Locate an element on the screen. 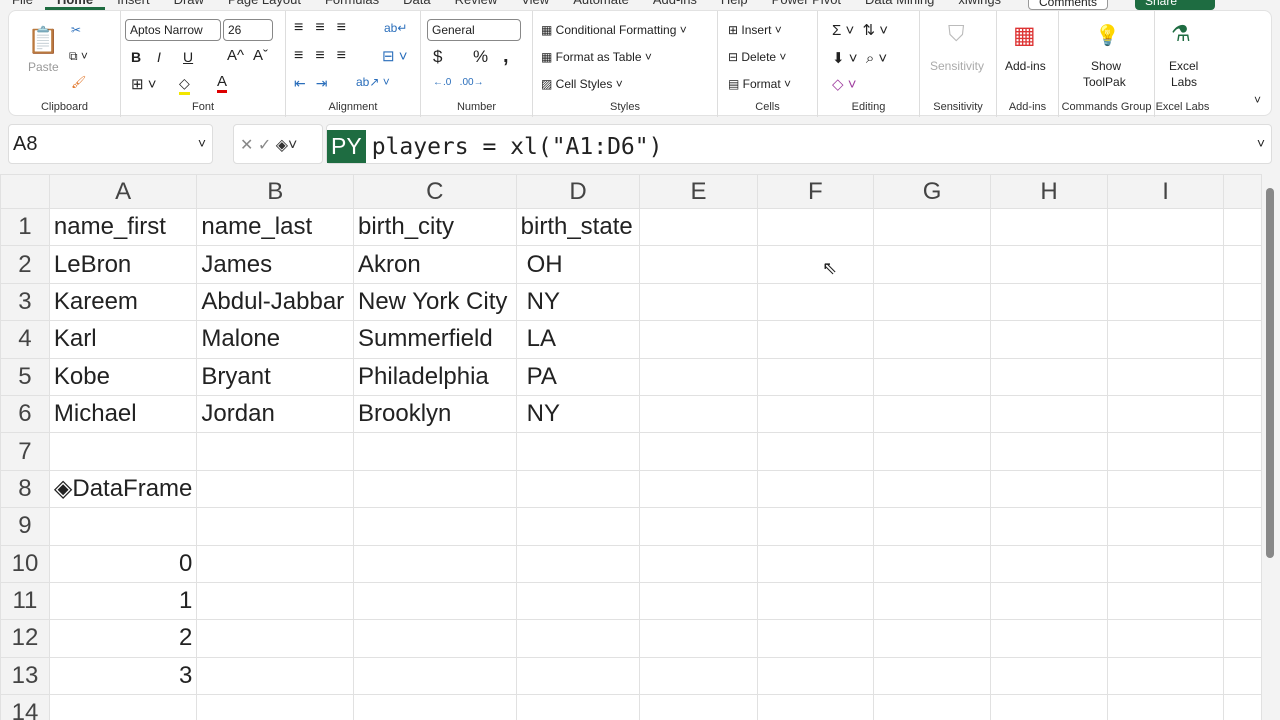  cell: 1 is located at coordinates (123, 601).